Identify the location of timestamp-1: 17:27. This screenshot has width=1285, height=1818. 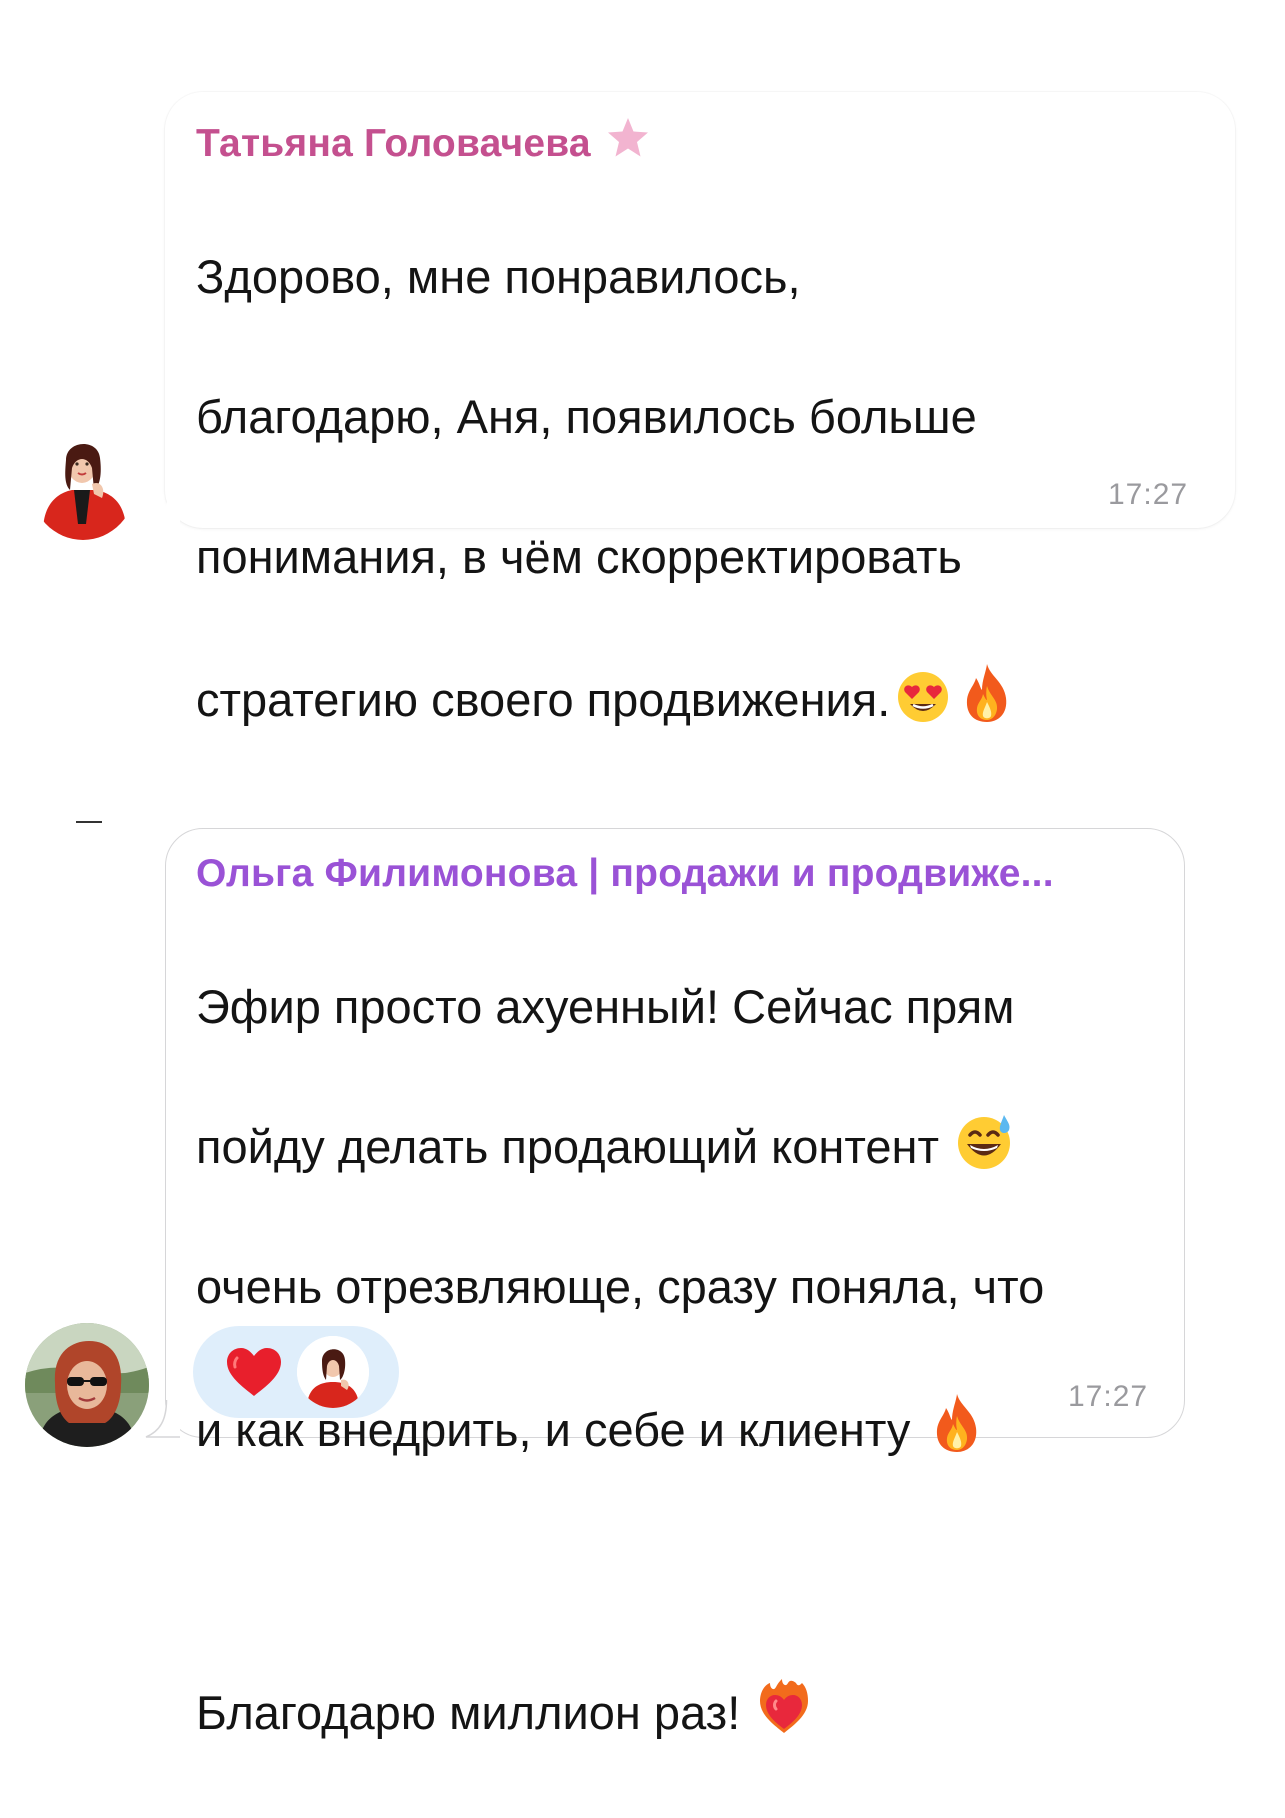
(1148, 494).